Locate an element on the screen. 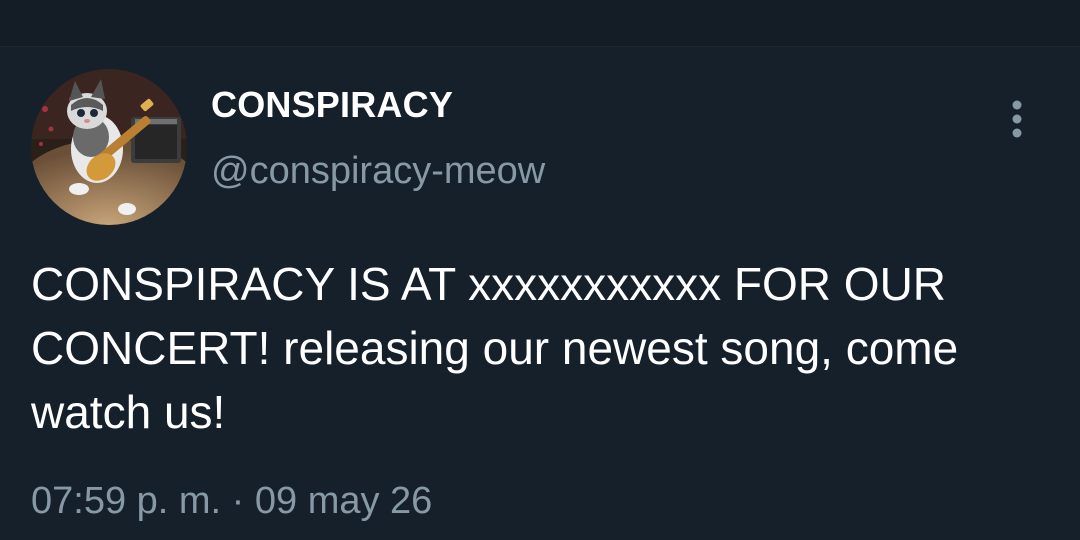 Image resolution: width=1080 pixels, height=540 pixels. kitten-with-guitar-avatar is located at coordinates (109, 147).